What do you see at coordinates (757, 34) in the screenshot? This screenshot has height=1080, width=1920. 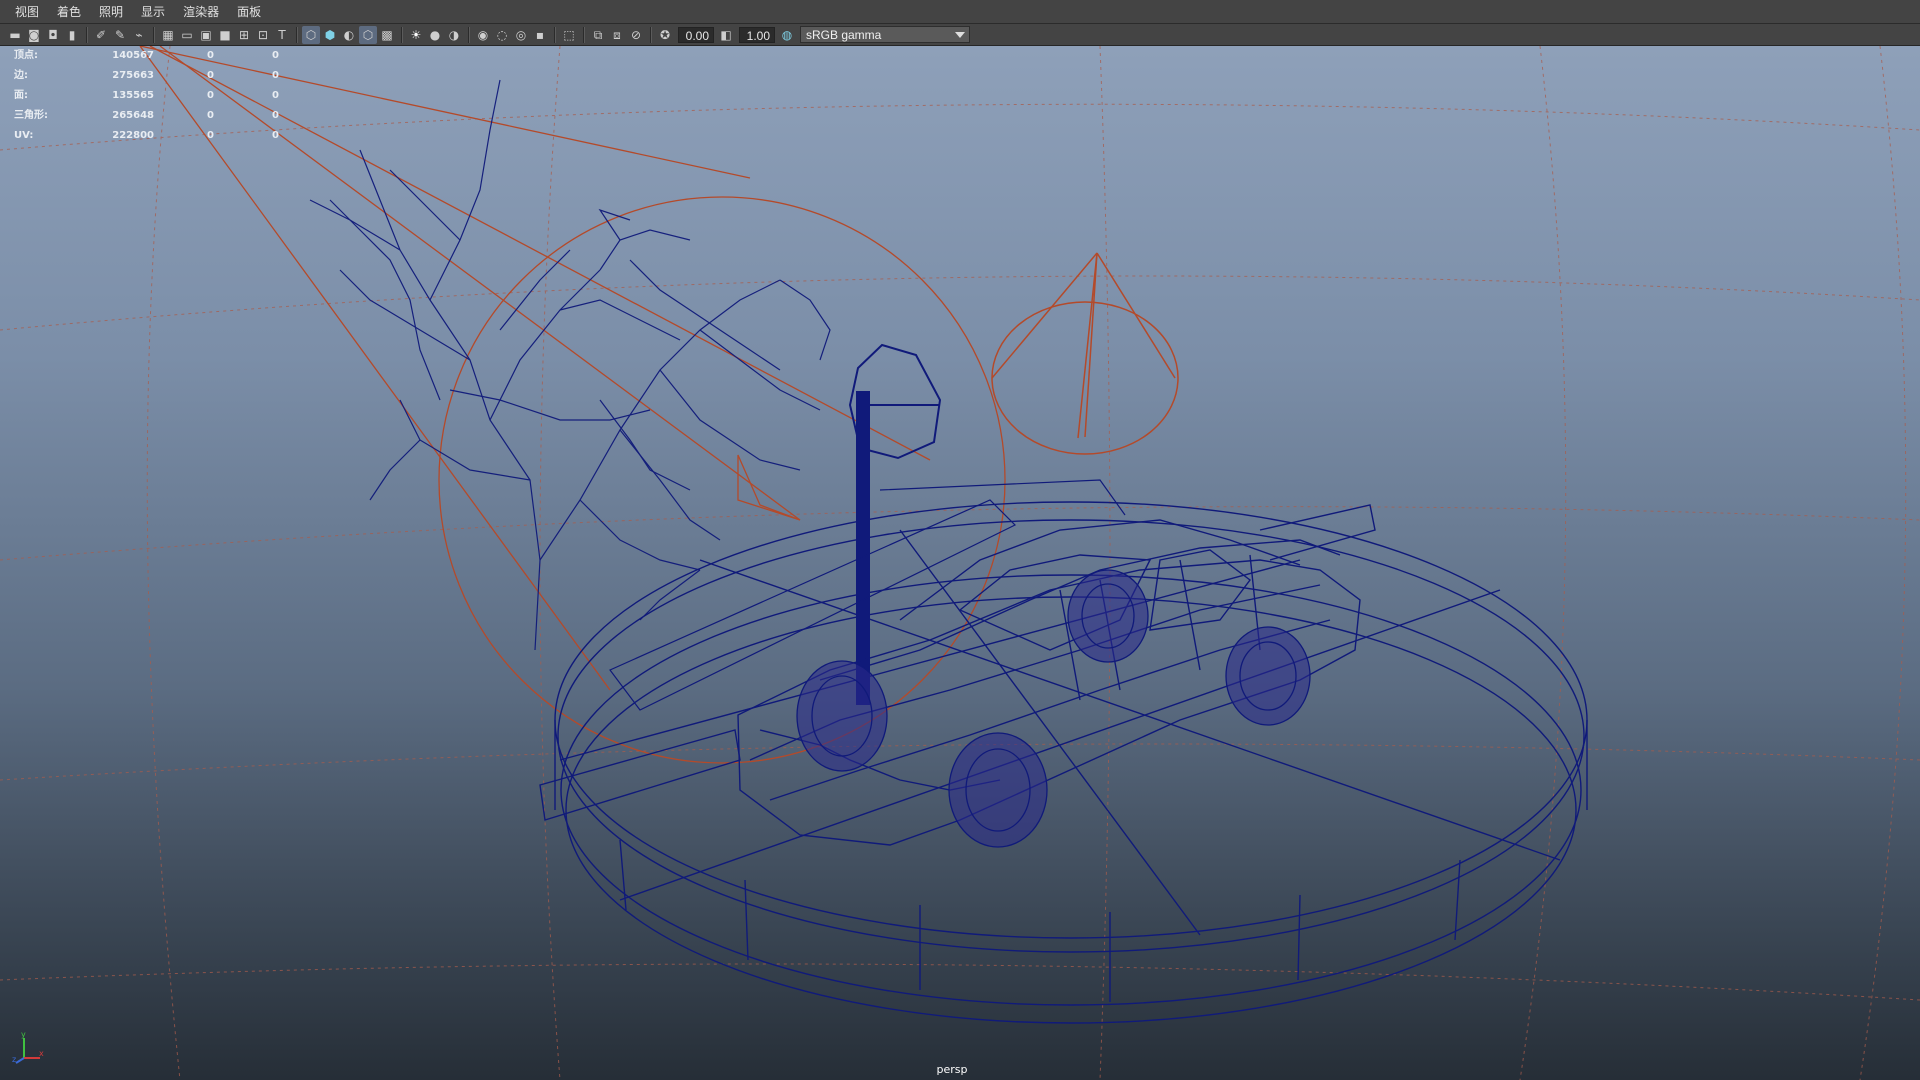 I see `gamma-field: 1.00` at bounding box center [757, 34].